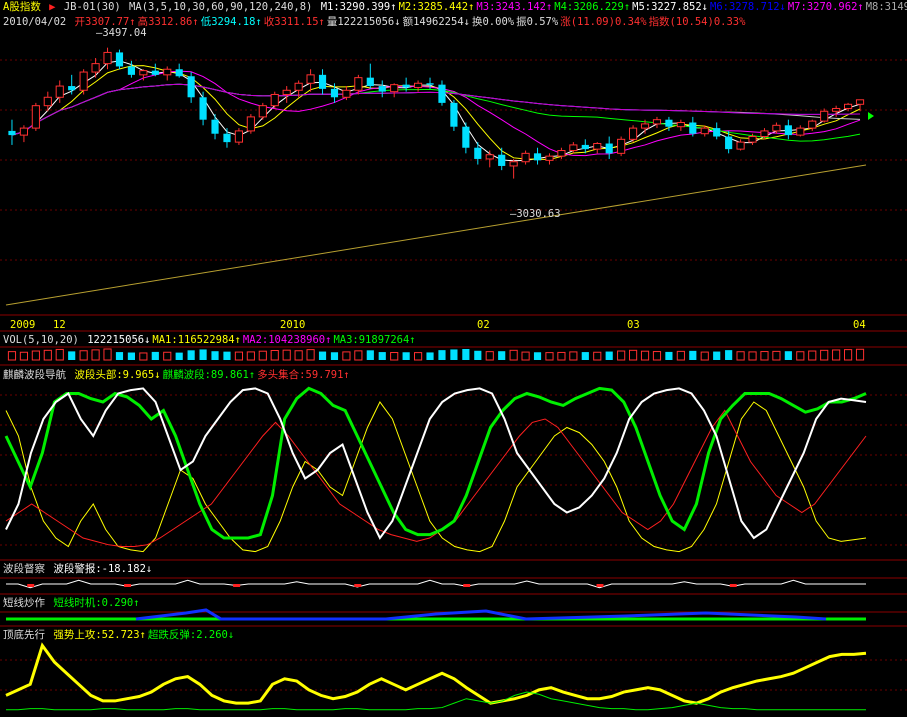 This screenshot has height=717, width=907. Describe the element at coordinates (483, 325) in the screenshot. I see `time-axis-02: 02` at that location.